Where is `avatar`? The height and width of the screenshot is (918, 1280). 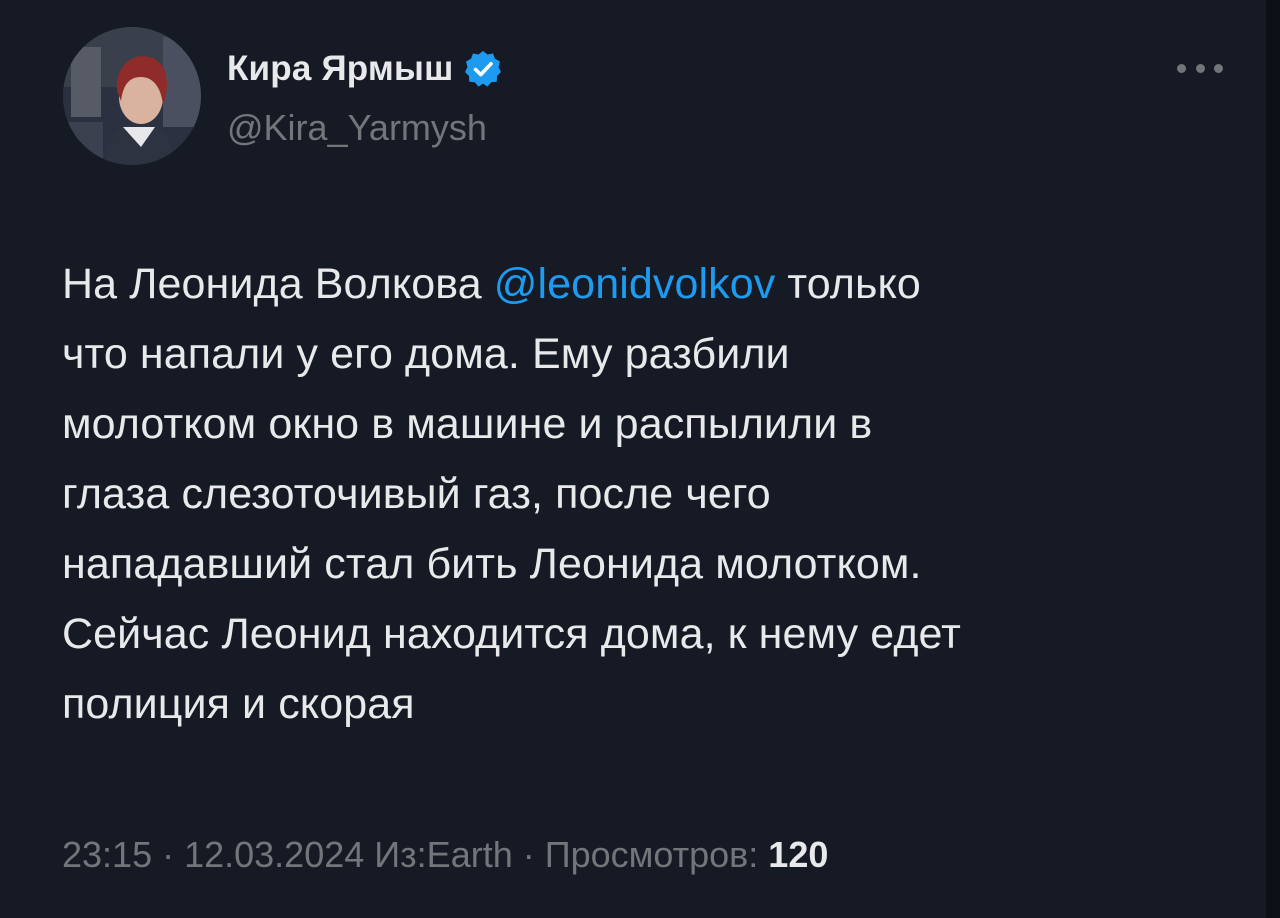
avatar is located at coordinates (132, 96).